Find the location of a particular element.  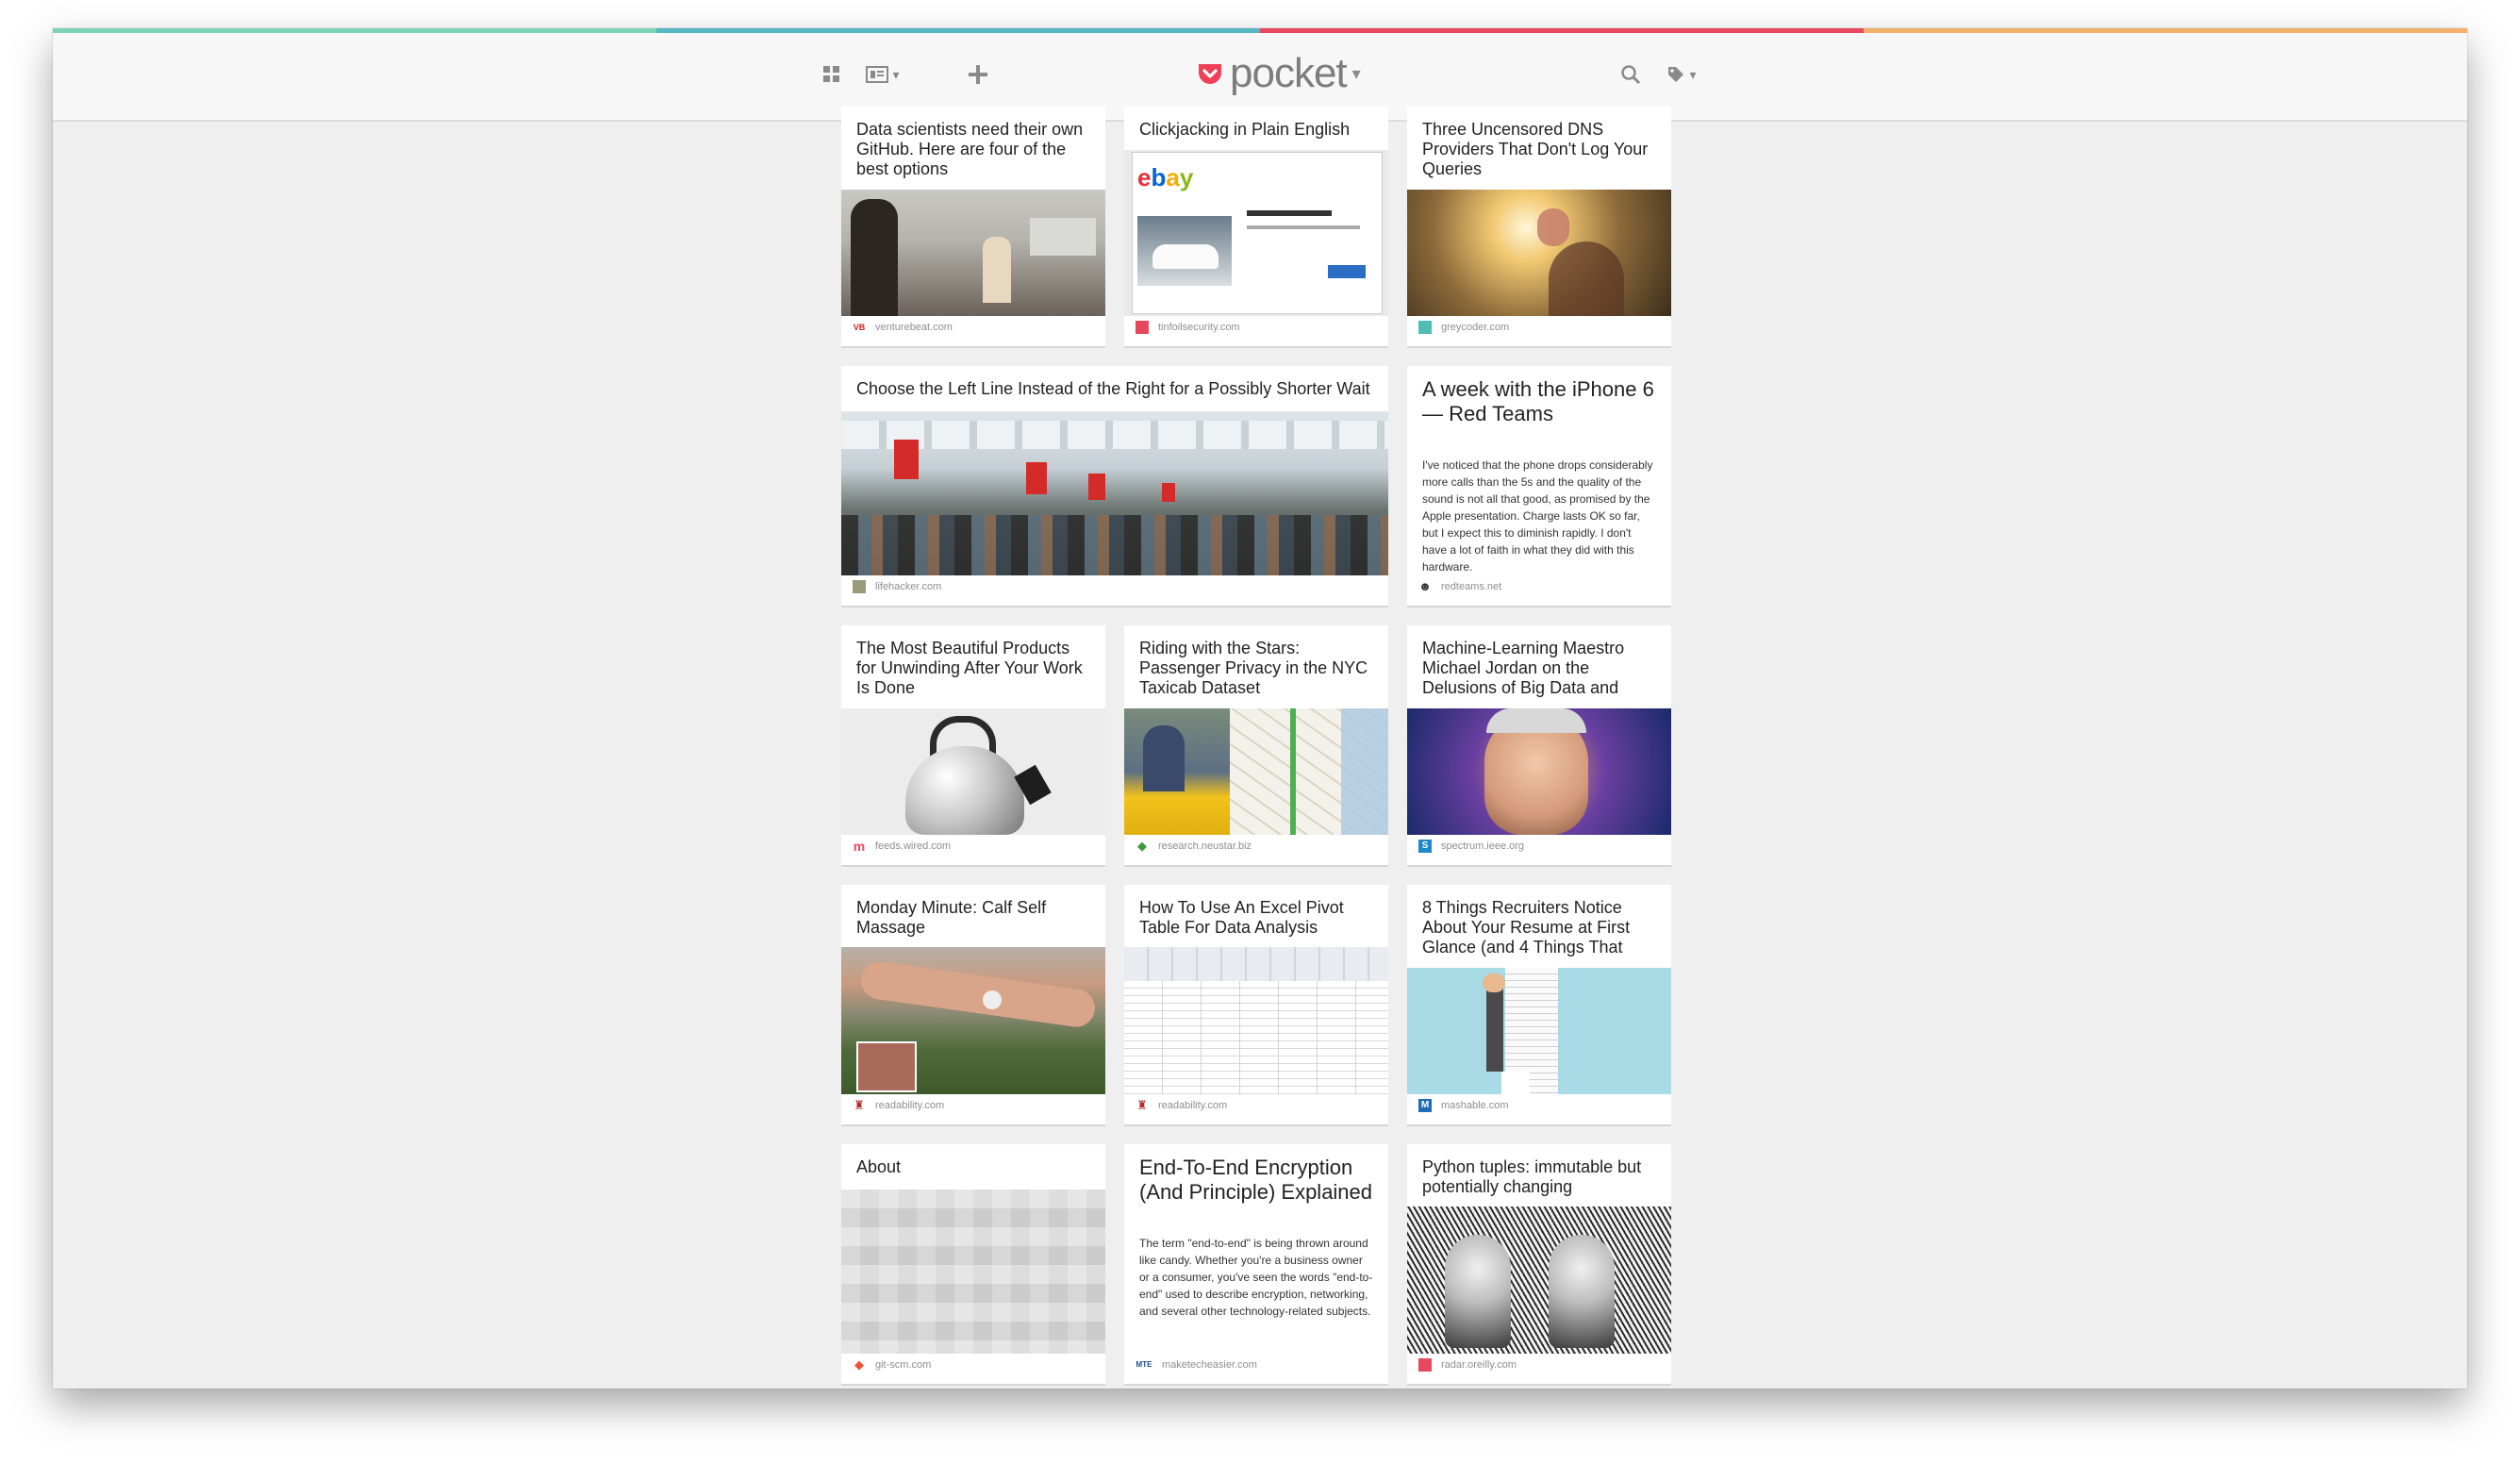

add-item-button is located at coordinates (978, 74).